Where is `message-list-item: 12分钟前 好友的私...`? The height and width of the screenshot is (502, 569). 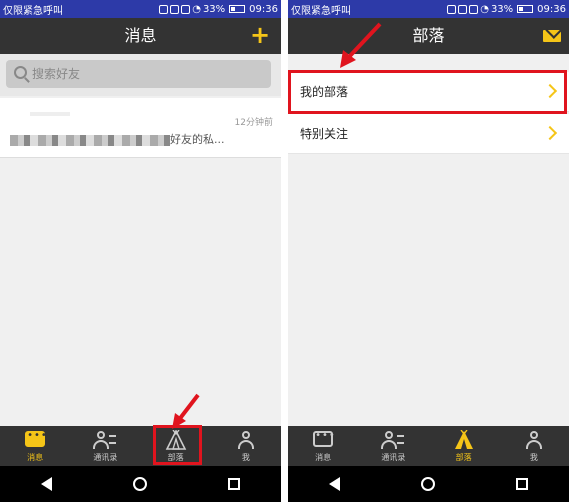
message-list-item: 12分钟前 好友的私... is located at coordinates (140, 128).